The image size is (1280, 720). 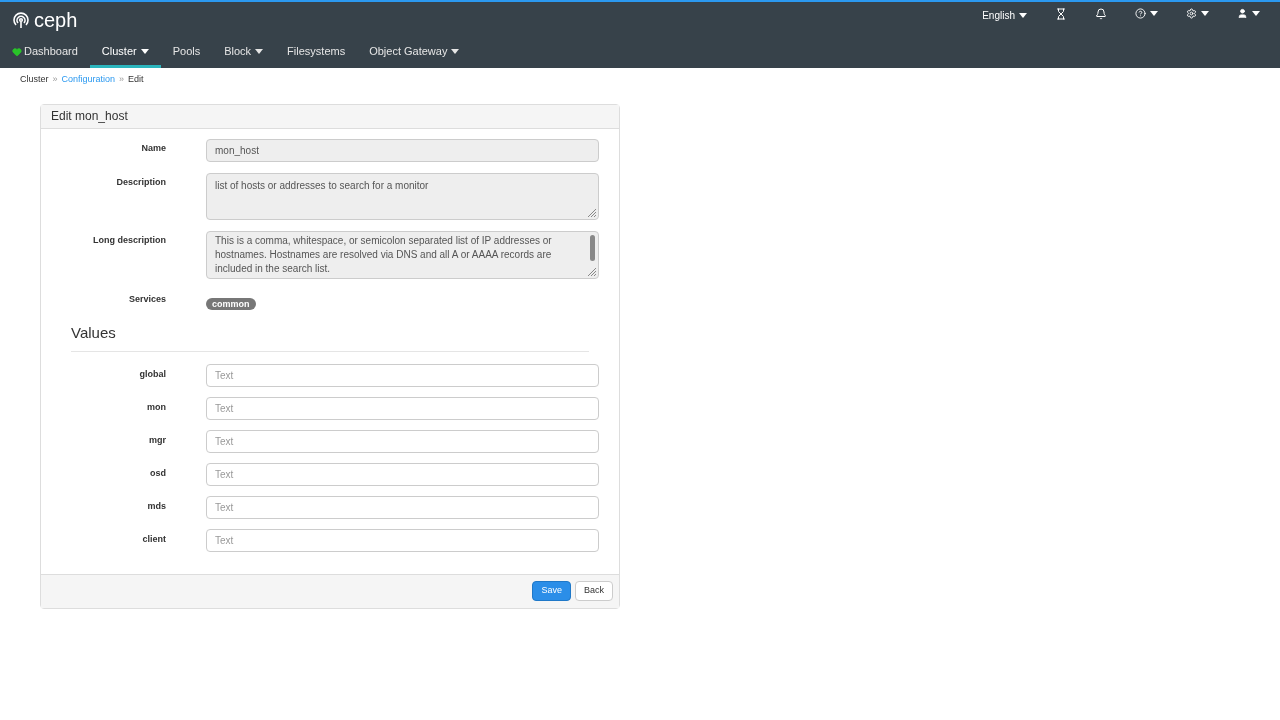 I want to click on service-badge: common, so click(x=231, y=303).